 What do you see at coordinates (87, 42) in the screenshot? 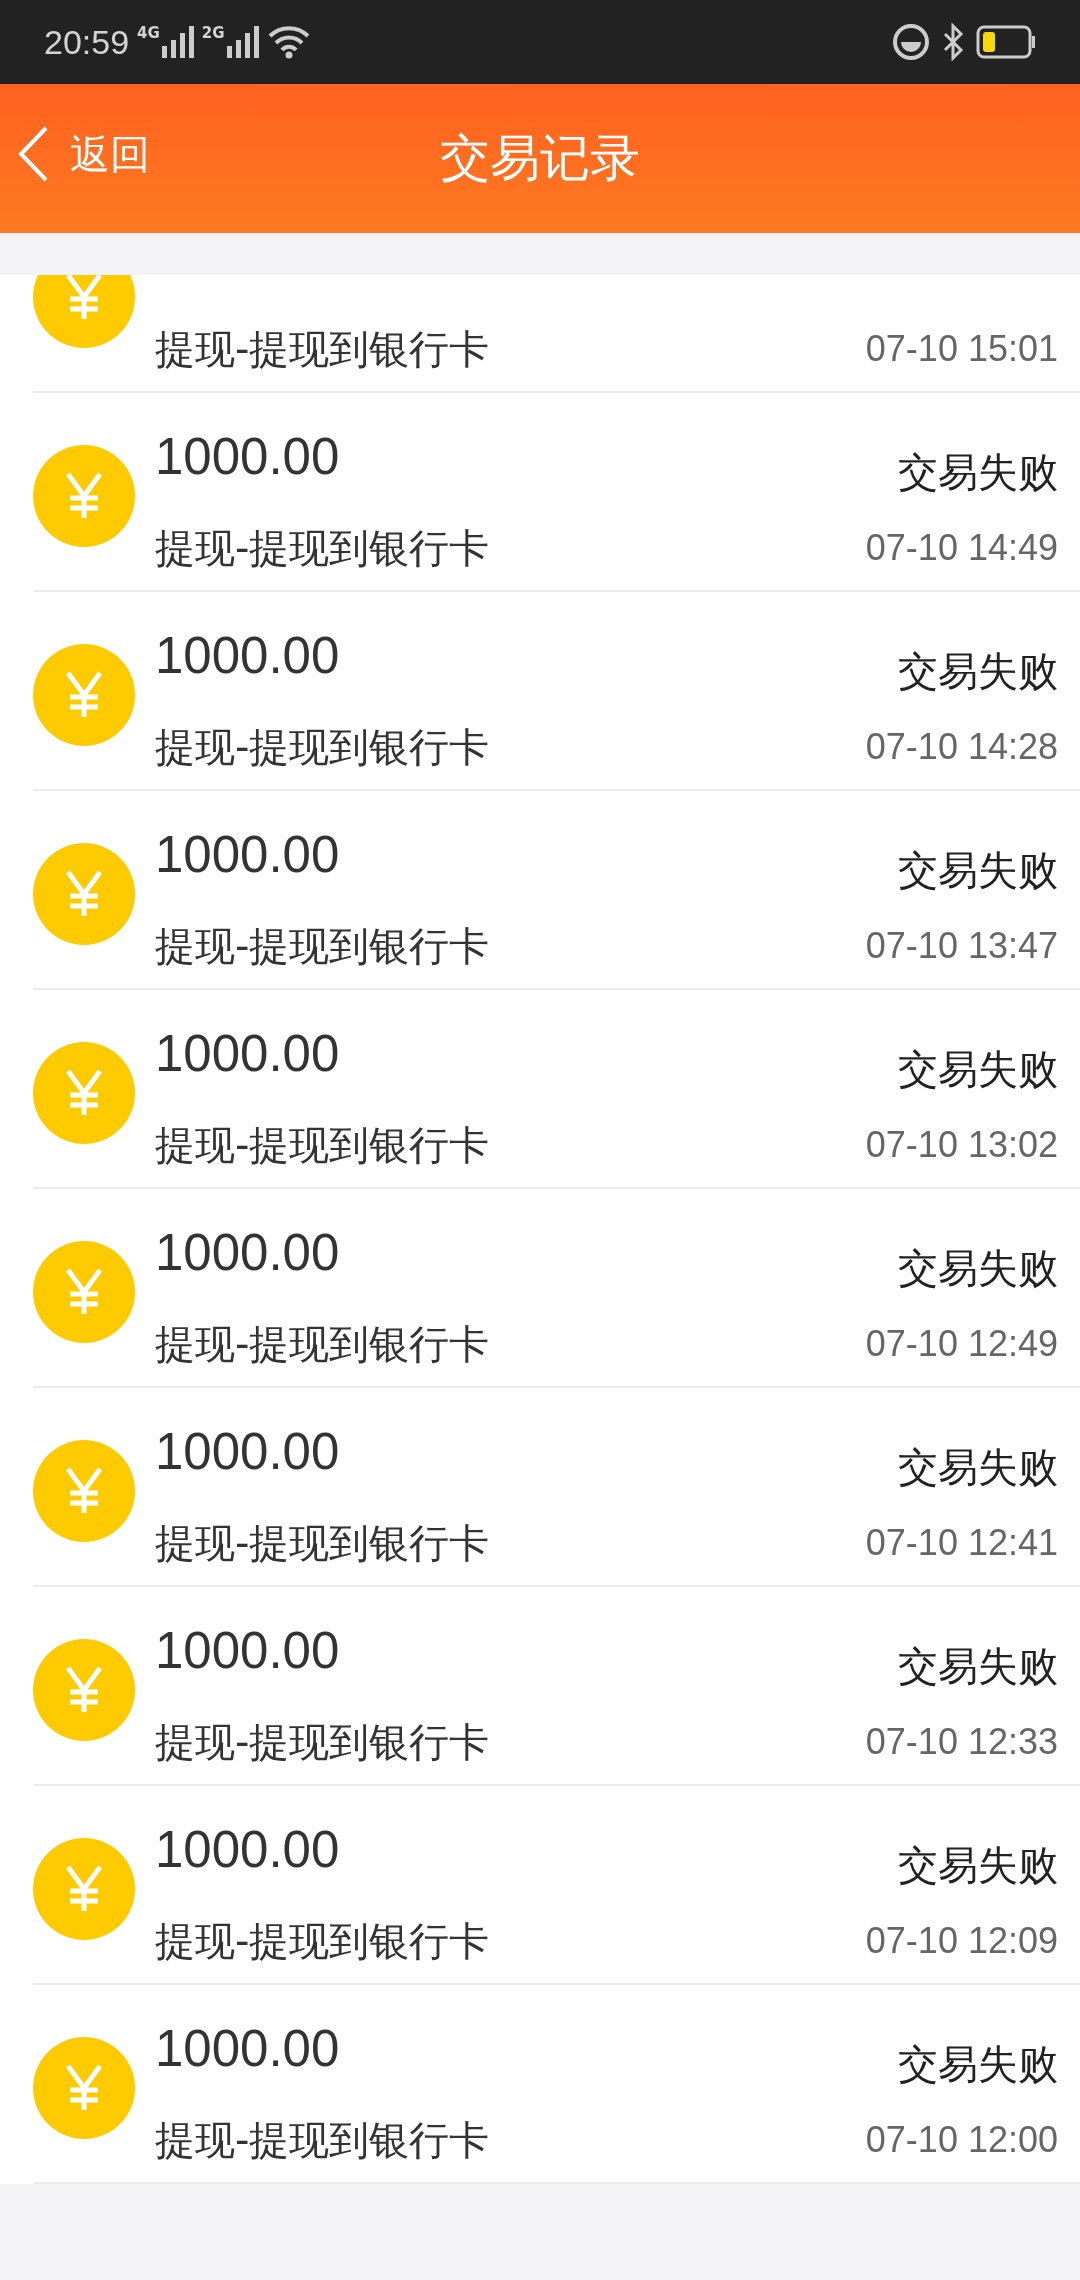
I see `status-time: 20:59` at bounding box center [87, 42].